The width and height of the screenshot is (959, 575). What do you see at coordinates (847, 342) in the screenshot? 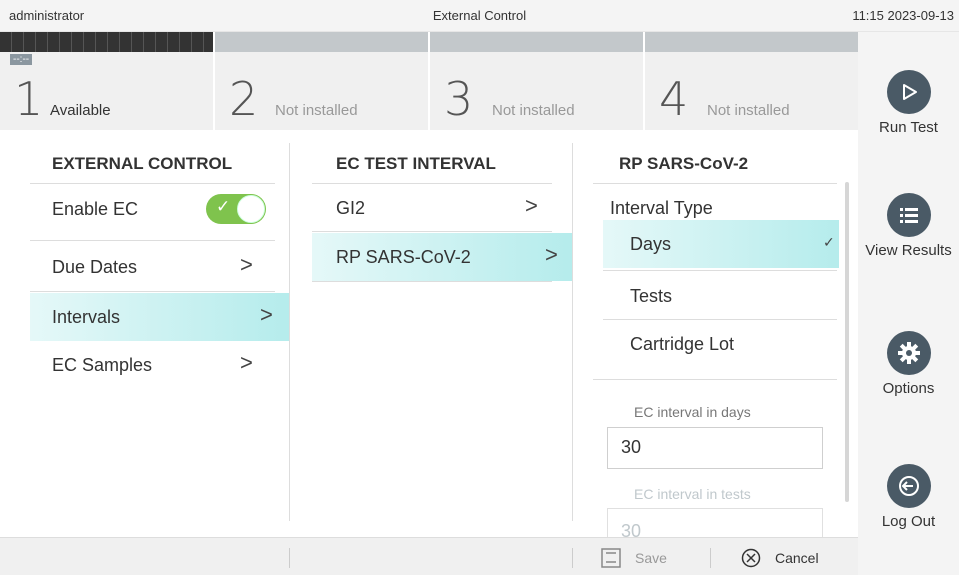
I see `scrollbar` at bounding box center [847, 342].